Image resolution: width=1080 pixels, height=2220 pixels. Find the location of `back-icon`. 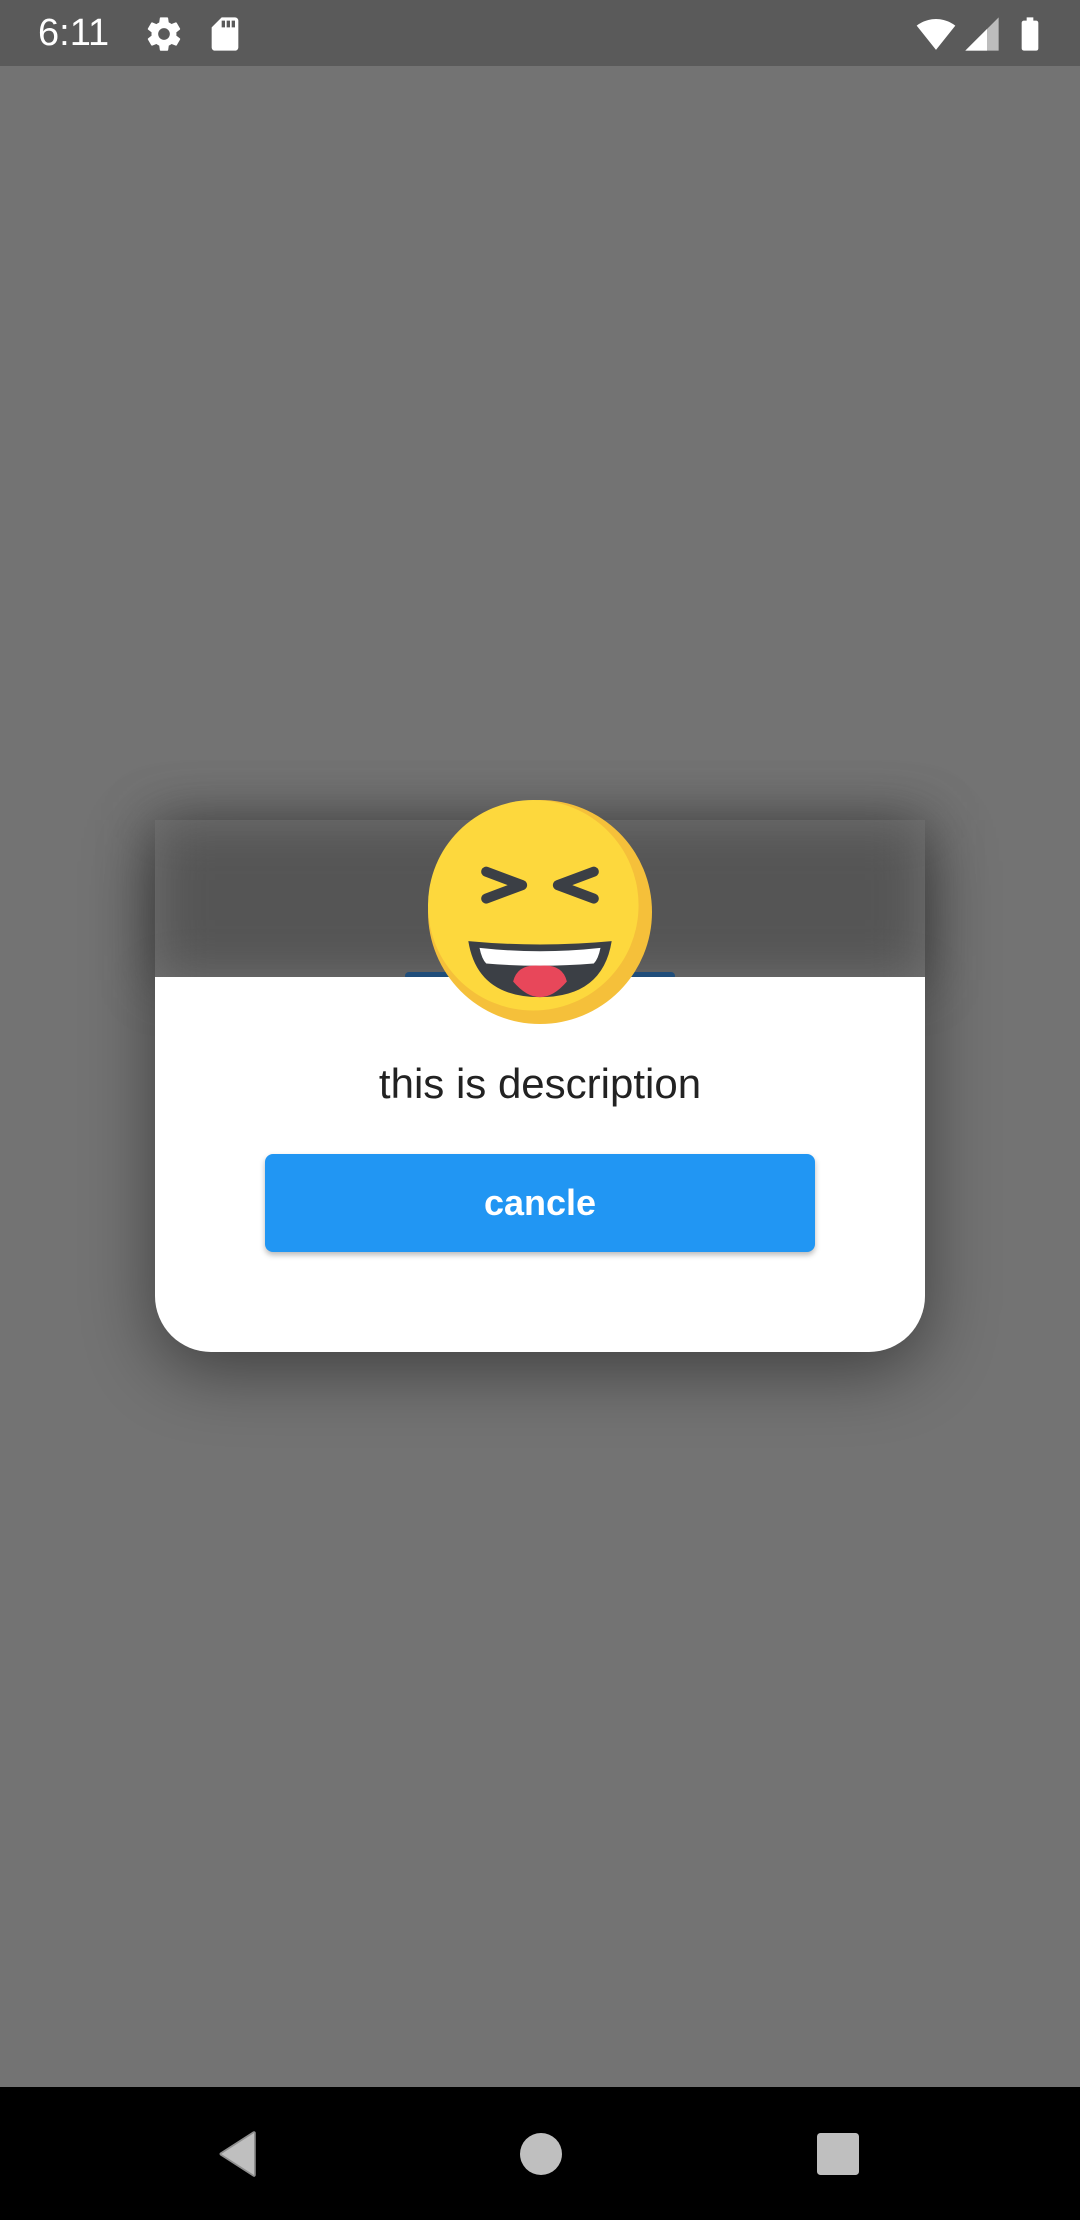

back-icon is located at coordinates (240, 2154).